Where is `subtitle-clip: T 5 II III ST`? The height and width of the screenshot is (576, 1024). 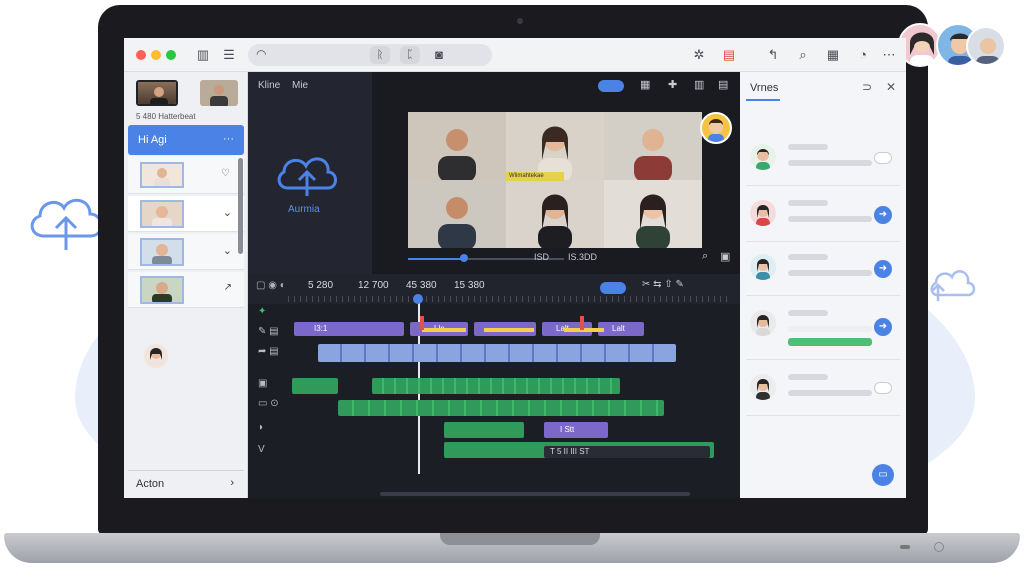 subtitle-clip: T 5 II III ST is located at coordinates (627, 452).